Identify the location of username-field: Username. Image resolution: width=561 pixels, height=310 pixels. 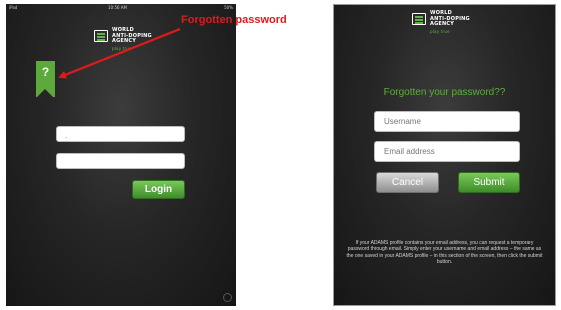
(447, 121).